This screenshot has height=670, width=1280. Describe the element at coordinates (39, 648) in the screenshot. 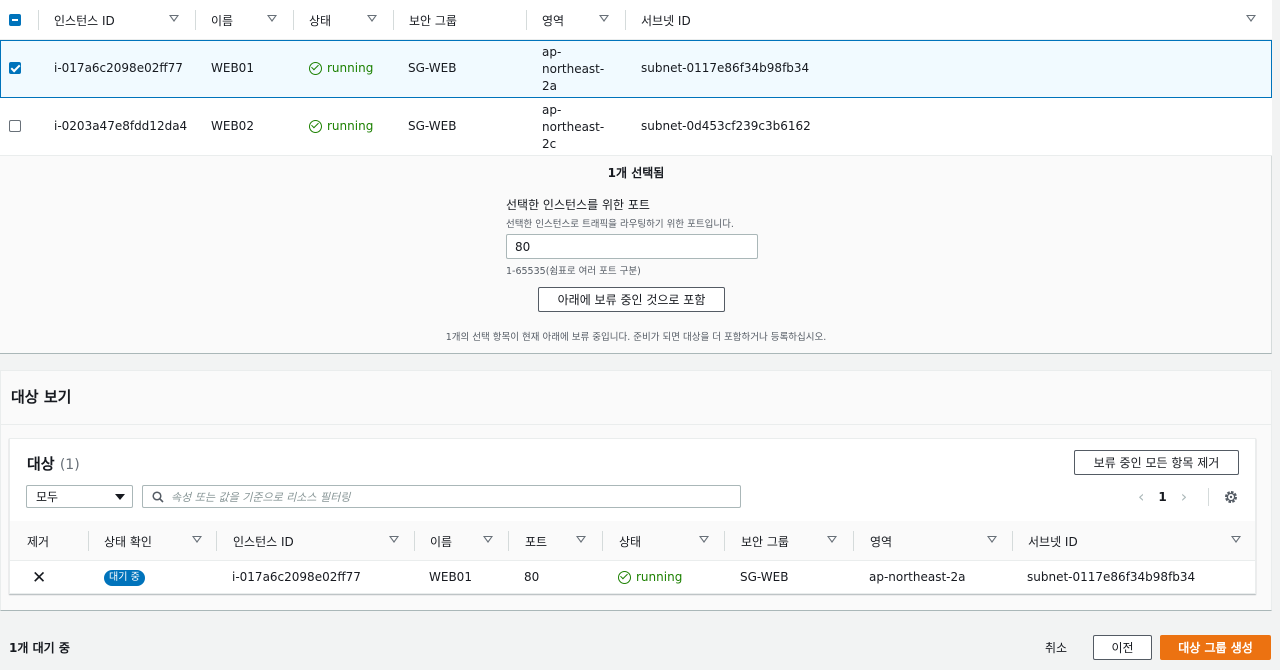

I see `pending-count: 1개 대기 중` at that location.